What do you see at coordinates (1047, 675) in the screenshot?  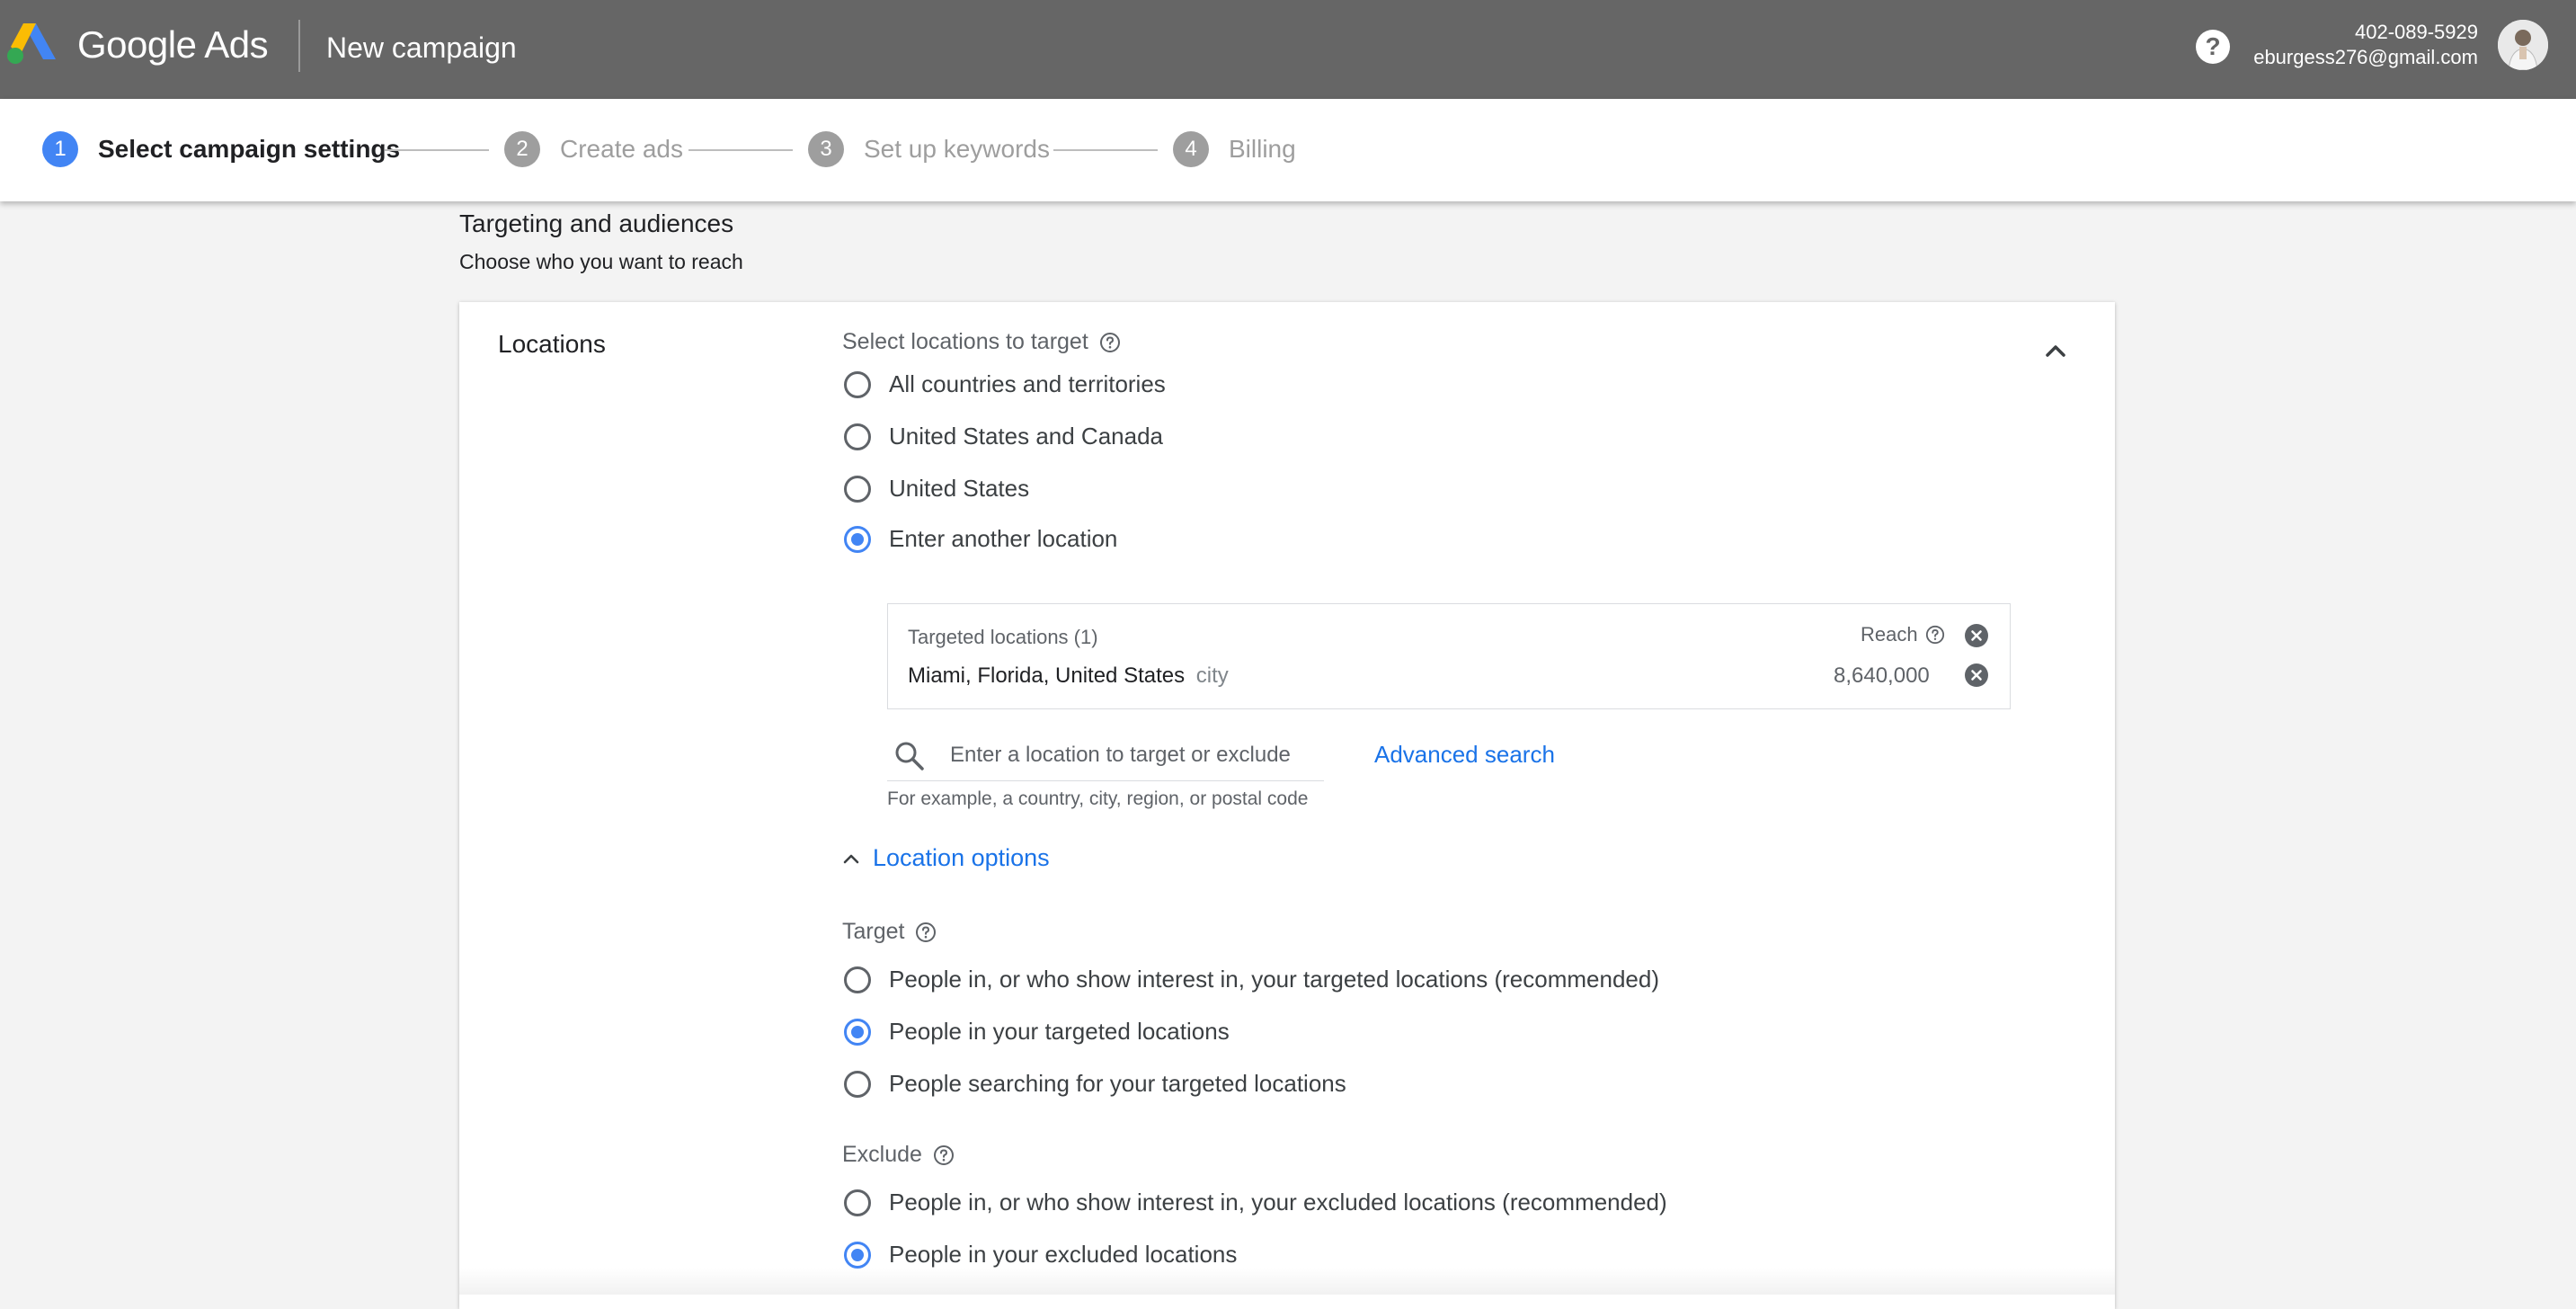 I see `location-name: Miami, Florida, United States` at bounding box center [1047, 675].